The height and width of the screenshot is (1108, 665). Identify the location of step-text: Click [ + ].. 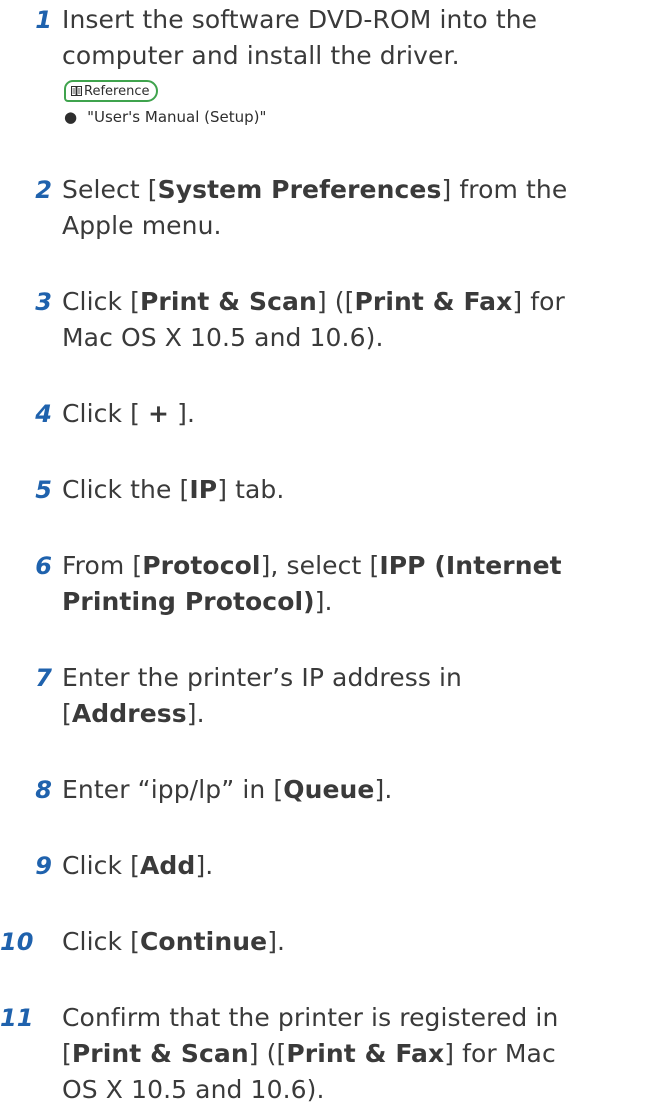
(362, 414).